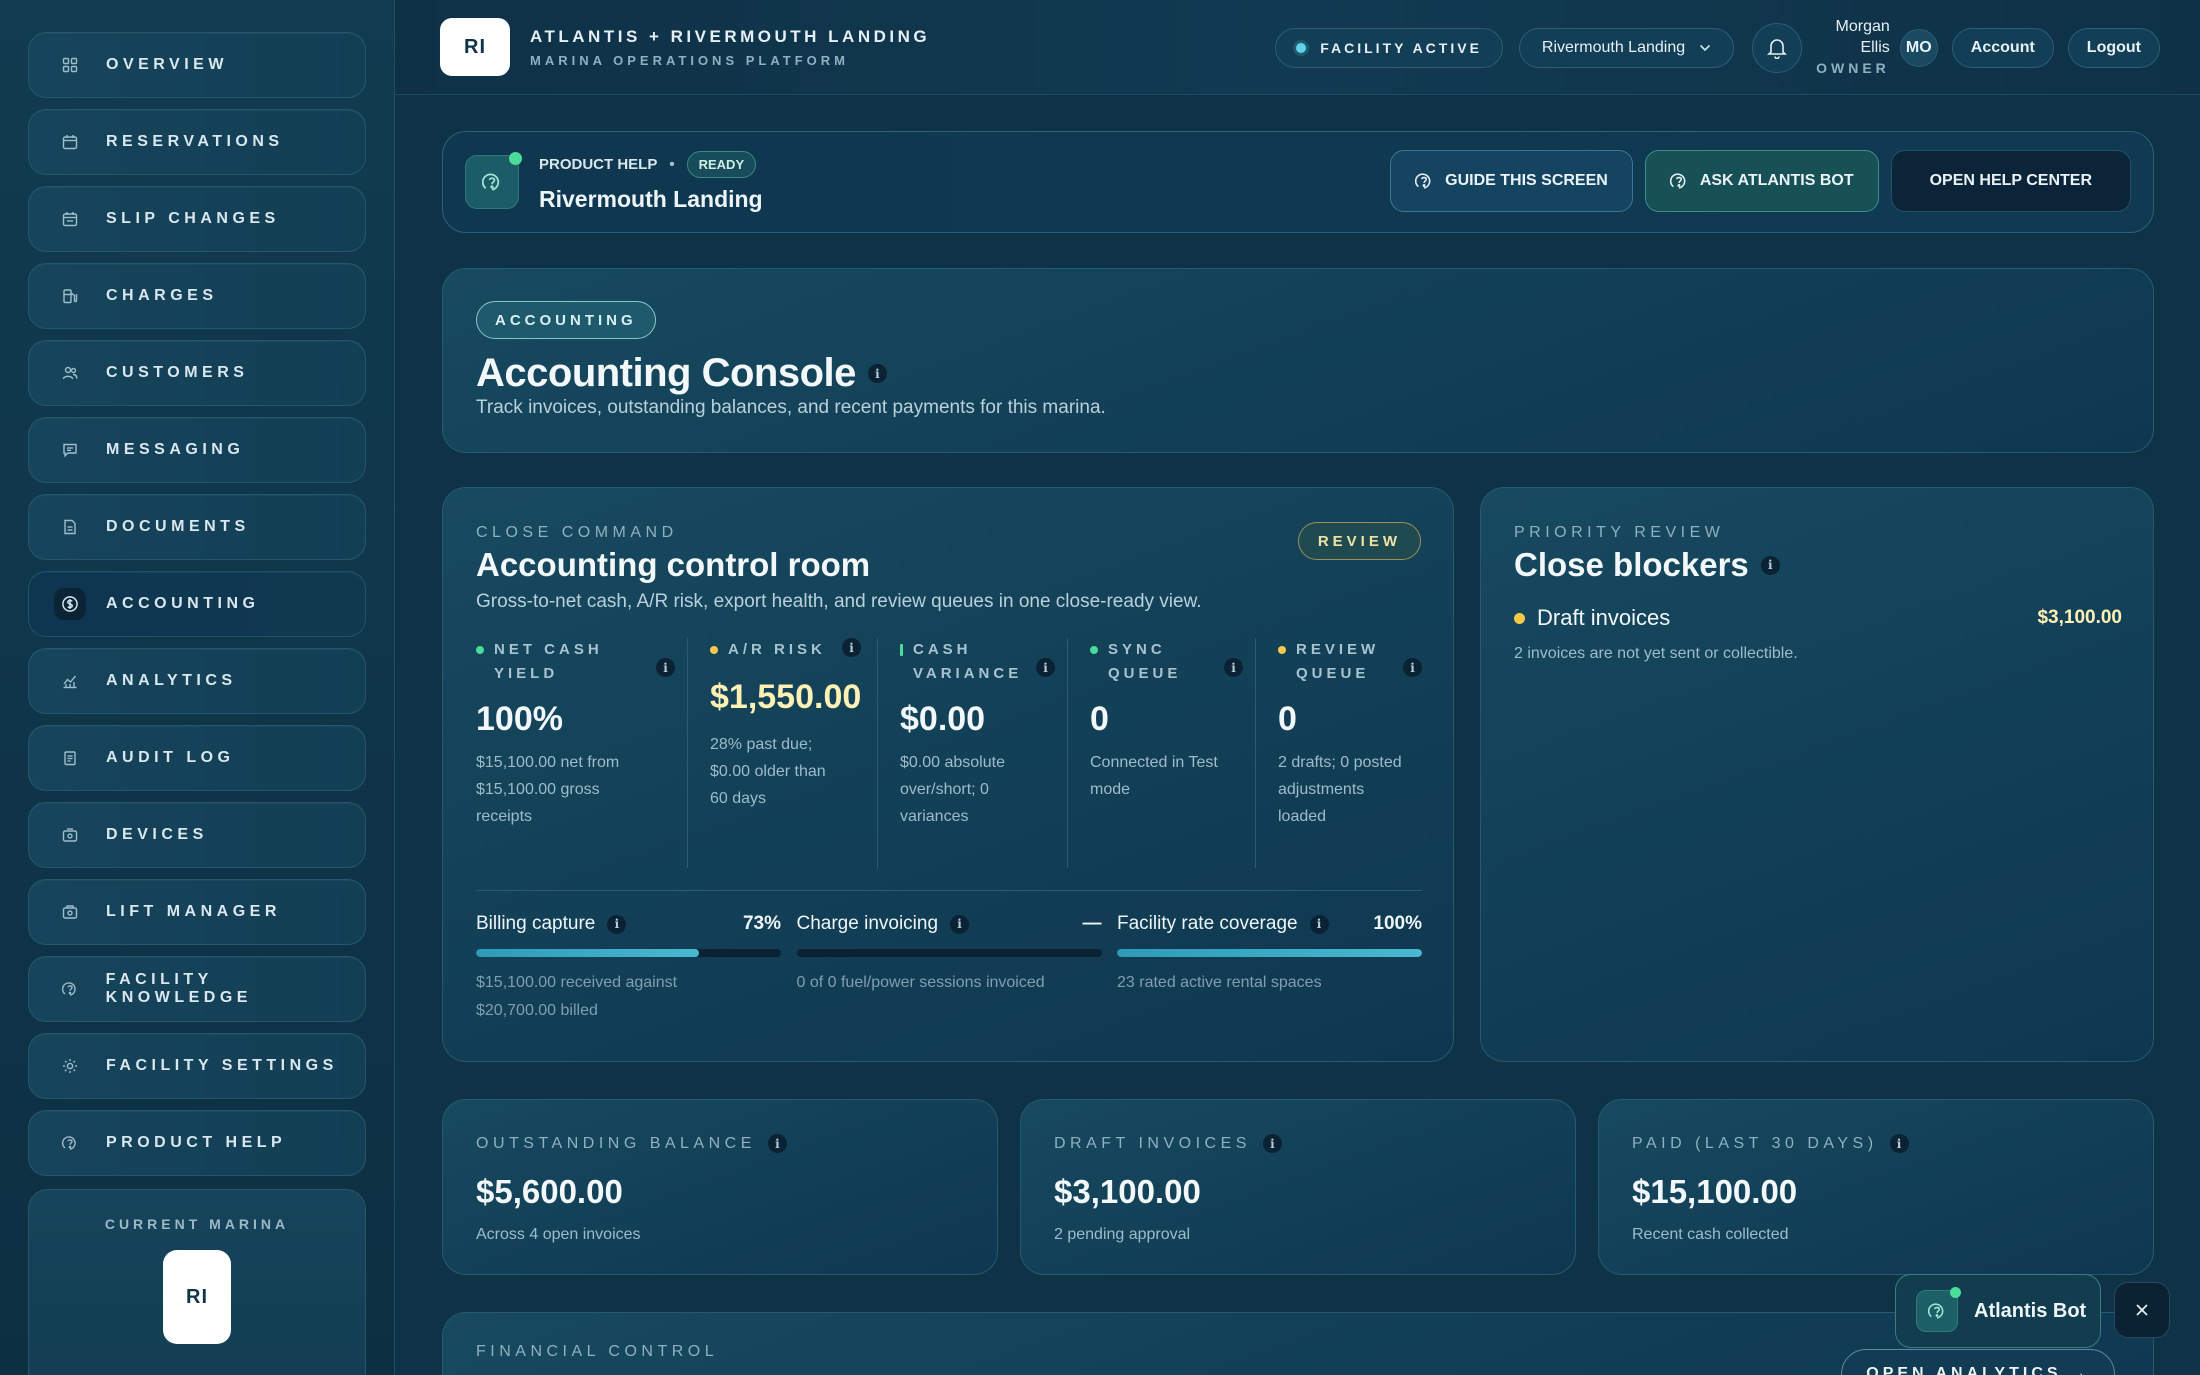 Image resolution: width=2200 pixels, height=1375 pixels. I want to click on metric-label-line: VARIANCE, so click(968, 673).